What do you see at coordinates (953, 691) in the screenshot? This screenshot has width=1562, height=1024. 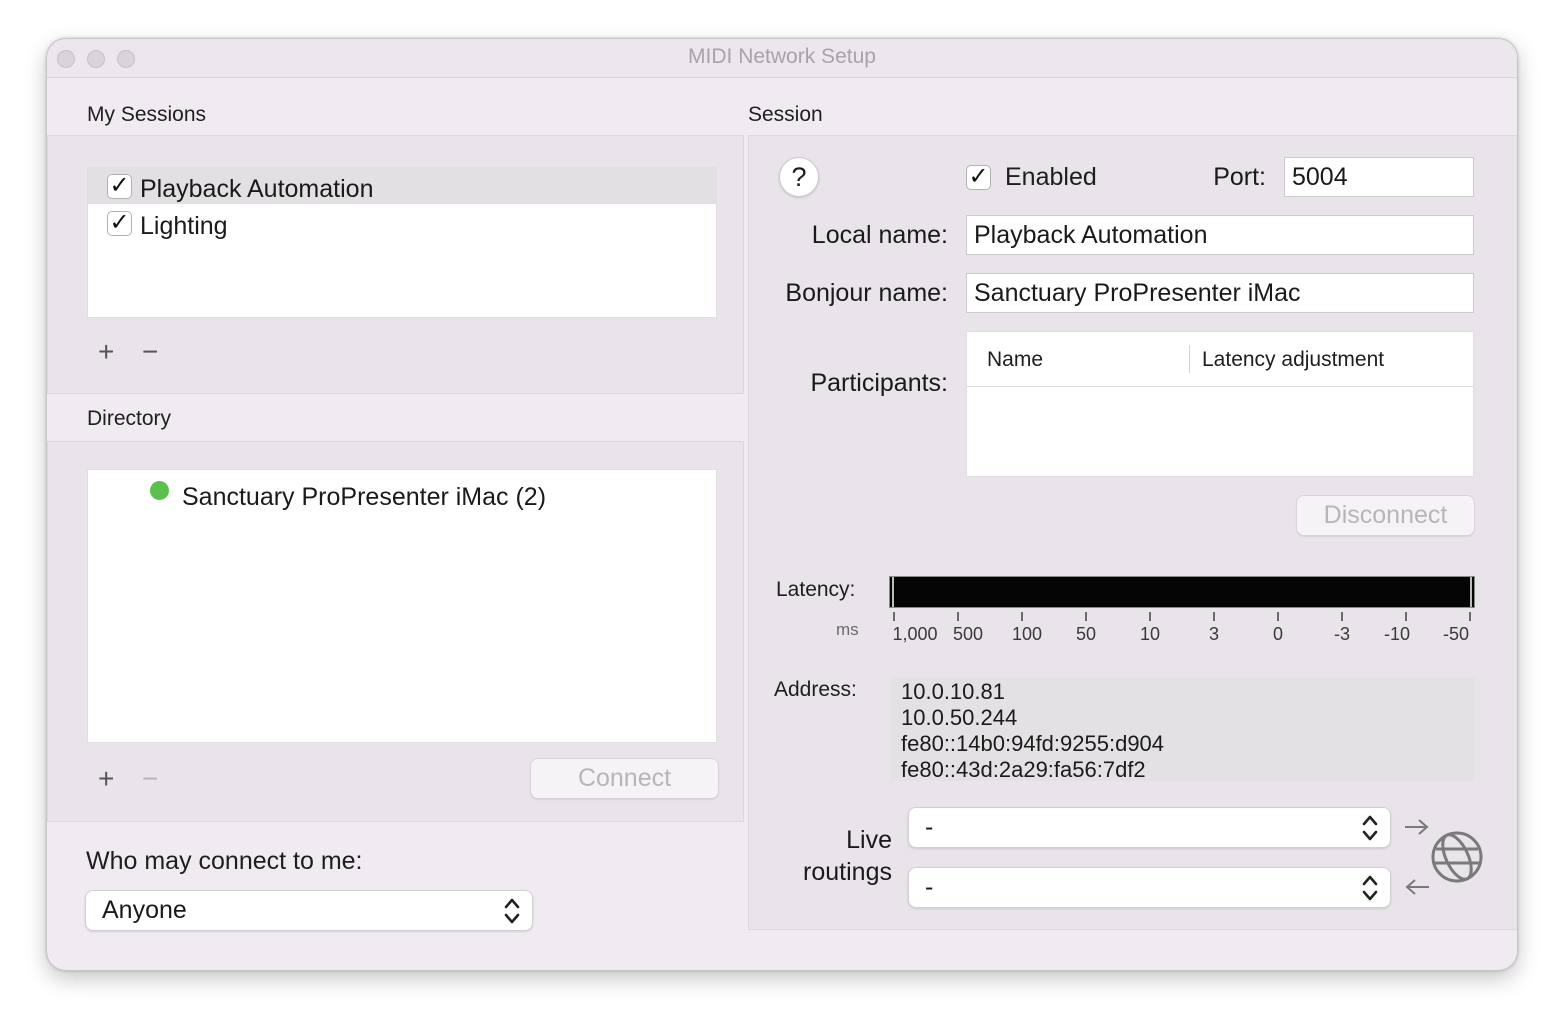 I see `address-line: 10.0.10.81` at bounding box center [953, 691].